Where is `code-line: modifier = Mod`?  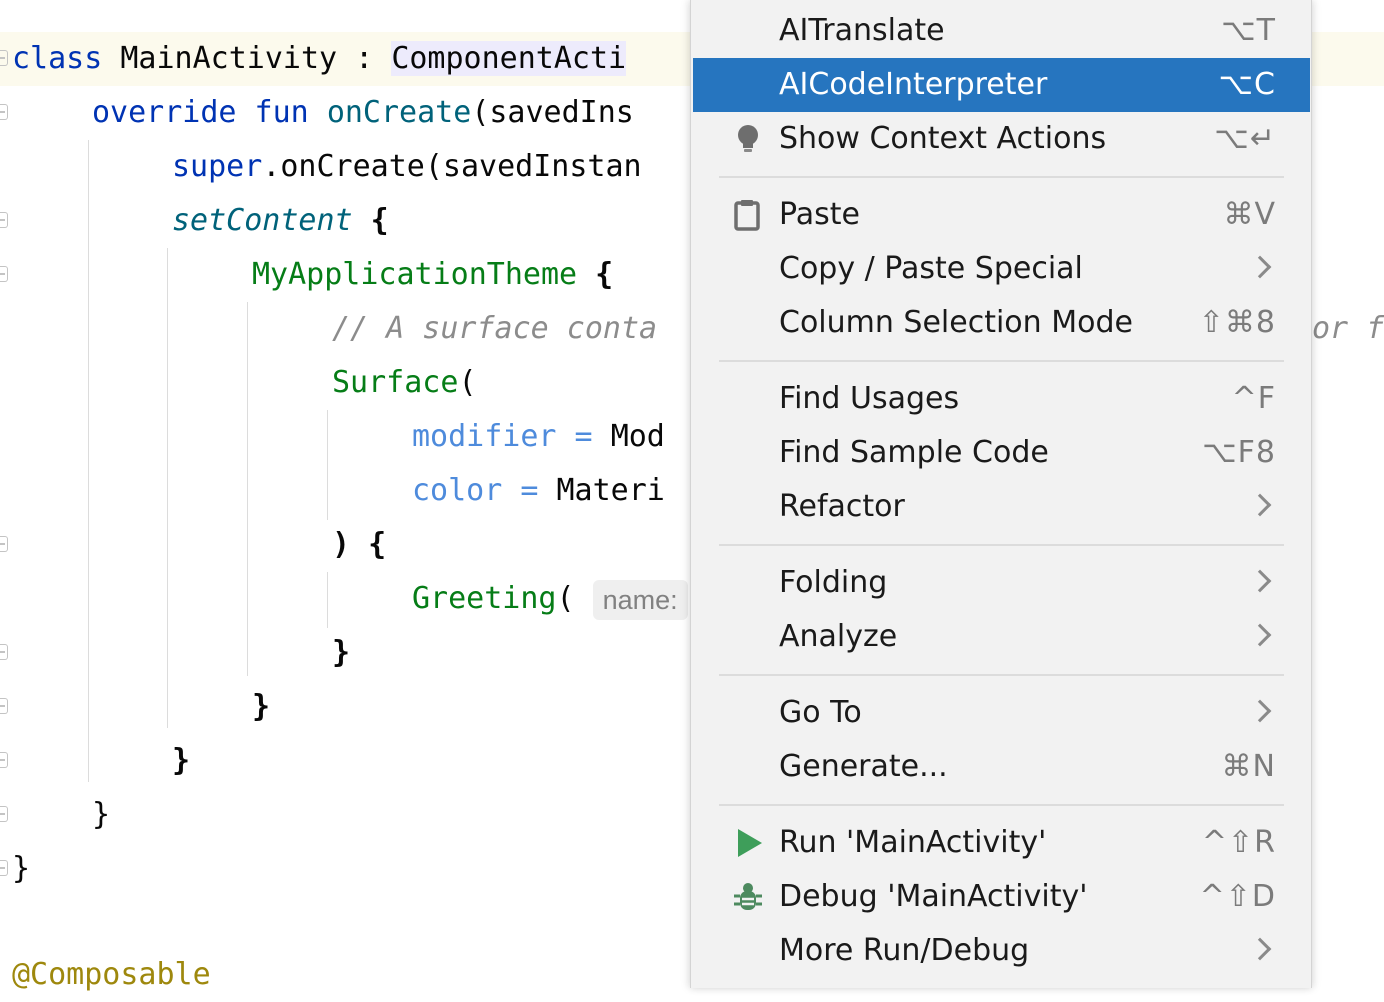 code-line: modifier = Mod is located at coordinates (538, 437).